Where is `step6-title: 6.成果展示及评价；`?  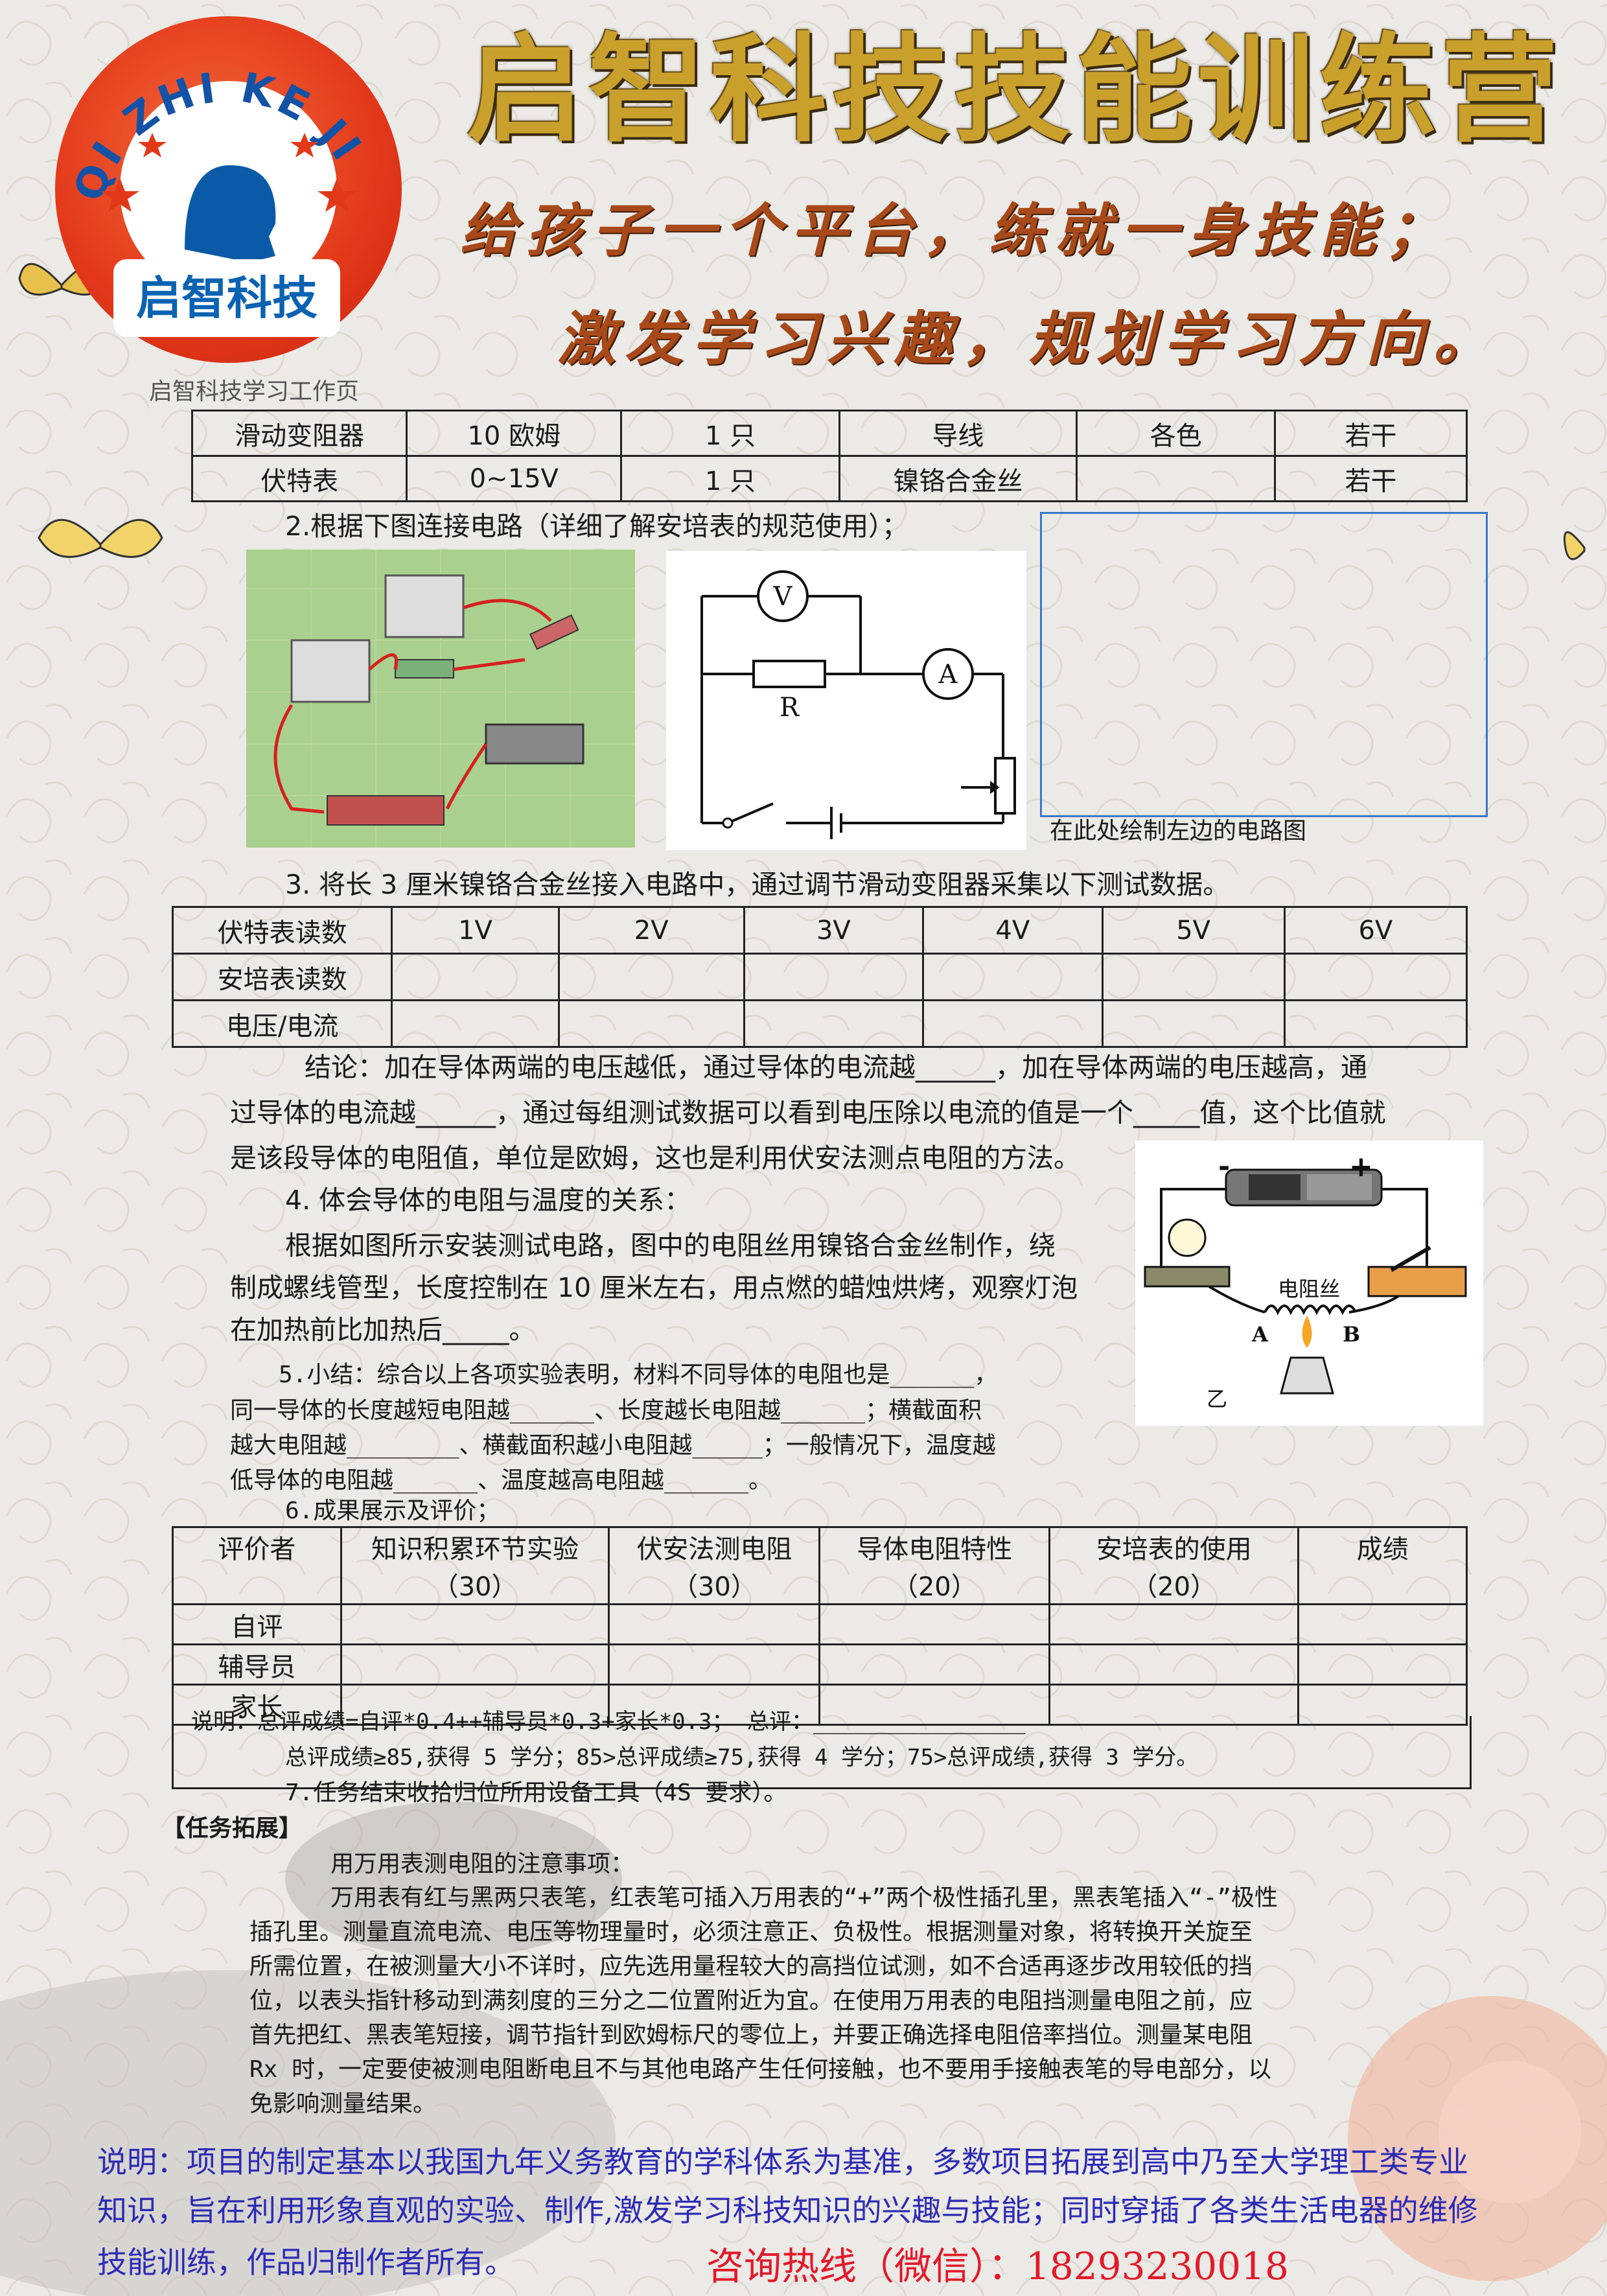
step6-title: 6.成果展示及评价； is located at coordinates (392, 1511).